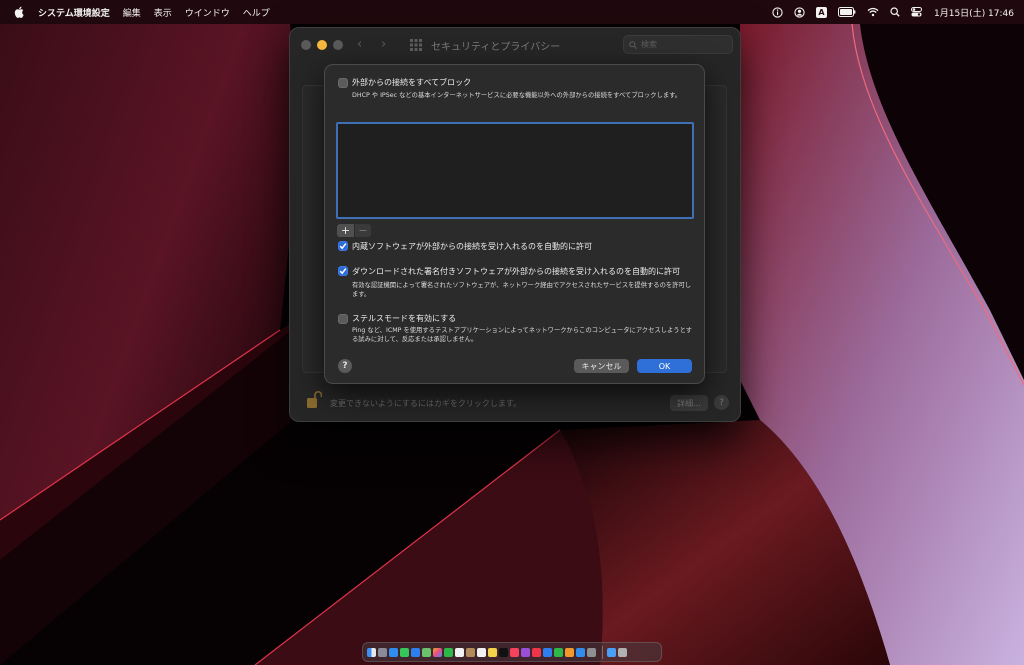 The height and width of the screenshot is (665, 1024). I want to click on info-icon, so click(777, 12).